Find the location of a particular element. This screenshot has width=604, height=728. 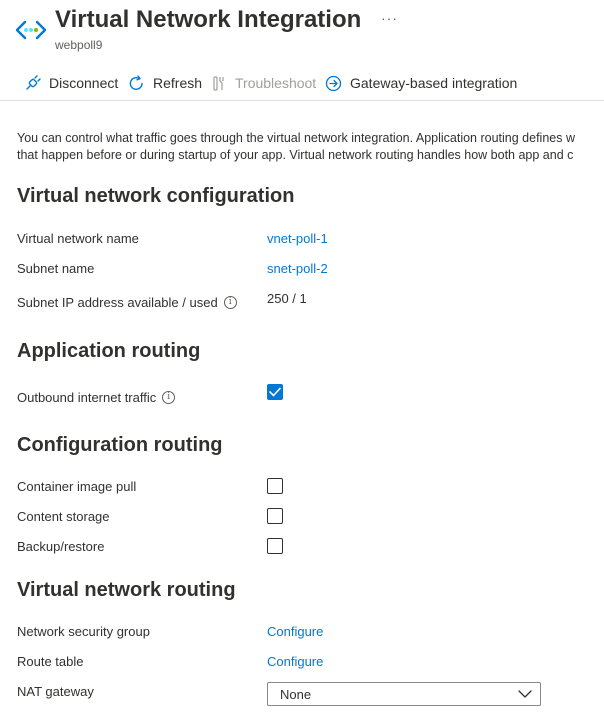

checkmark-icon is located at coordinates (275, 392).